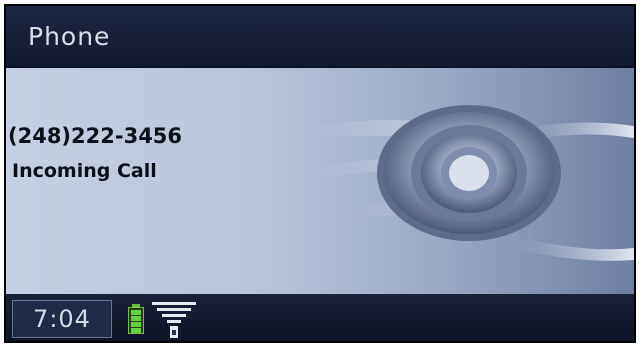  I want to click on caller-number: (248)222-3456, so click(95, 136).